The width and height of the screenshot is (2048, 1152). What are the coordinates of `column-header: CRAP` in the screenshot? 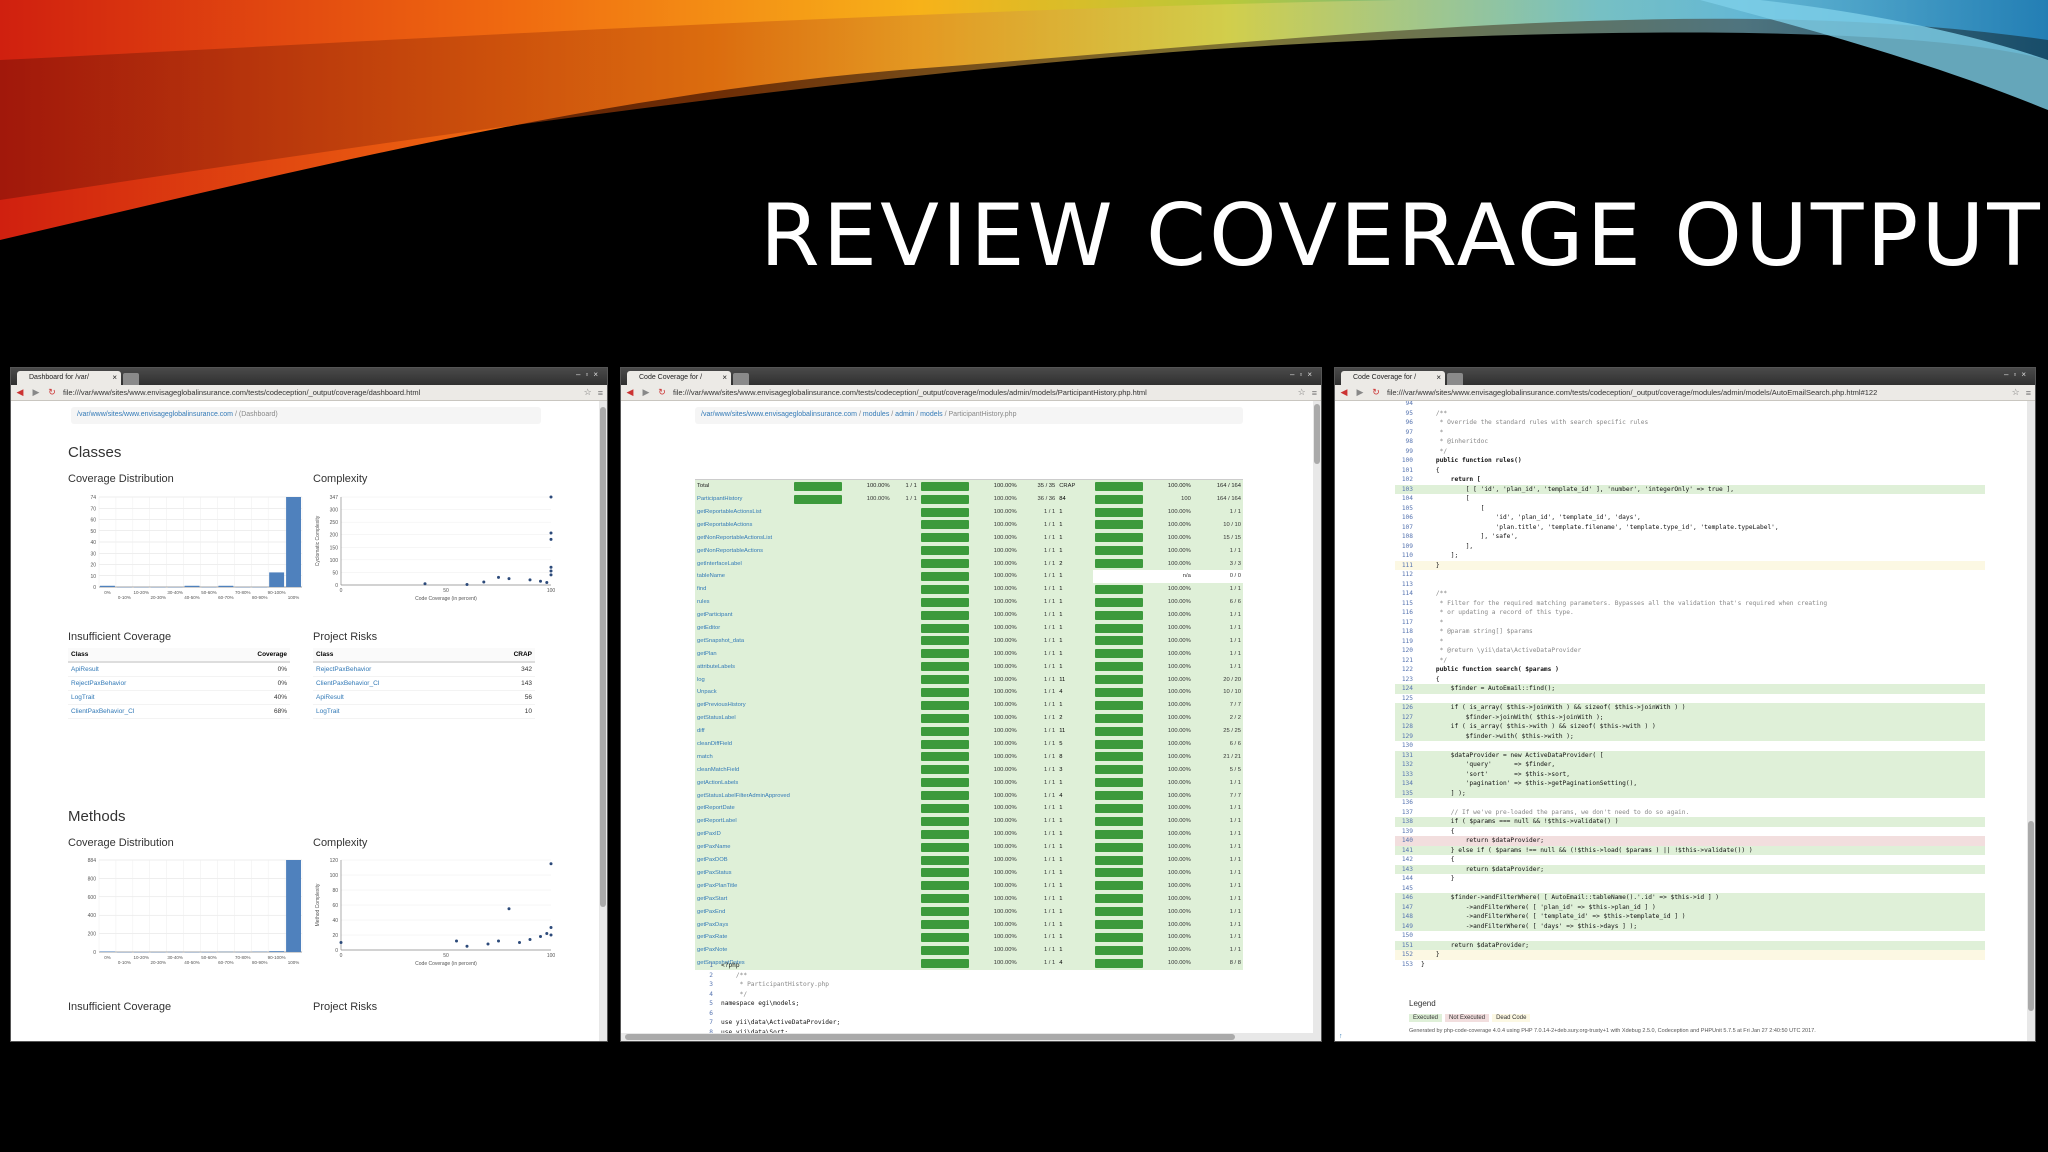 It's located at (506, 655).